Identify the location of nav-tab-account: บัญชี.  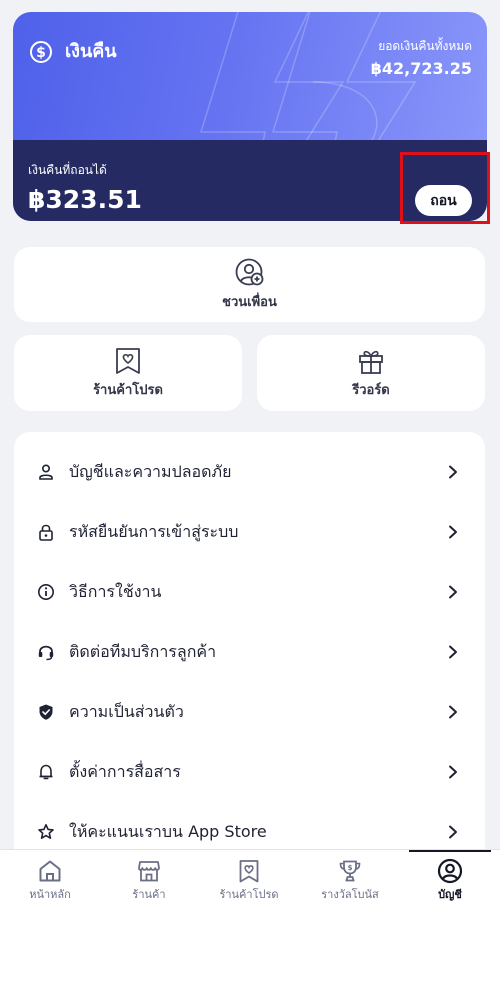
(450, 885).